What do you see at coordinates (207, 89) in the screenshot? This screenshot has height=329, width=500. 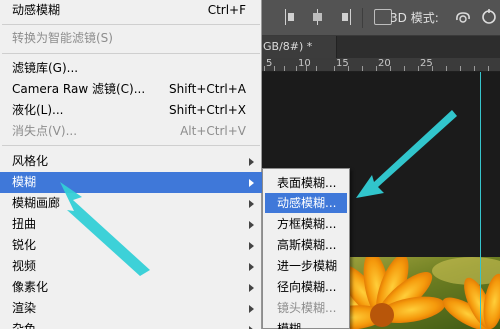 I see `menu-item-shortcut: Shift+Ctrl+A` at bounding box center [207, 89].